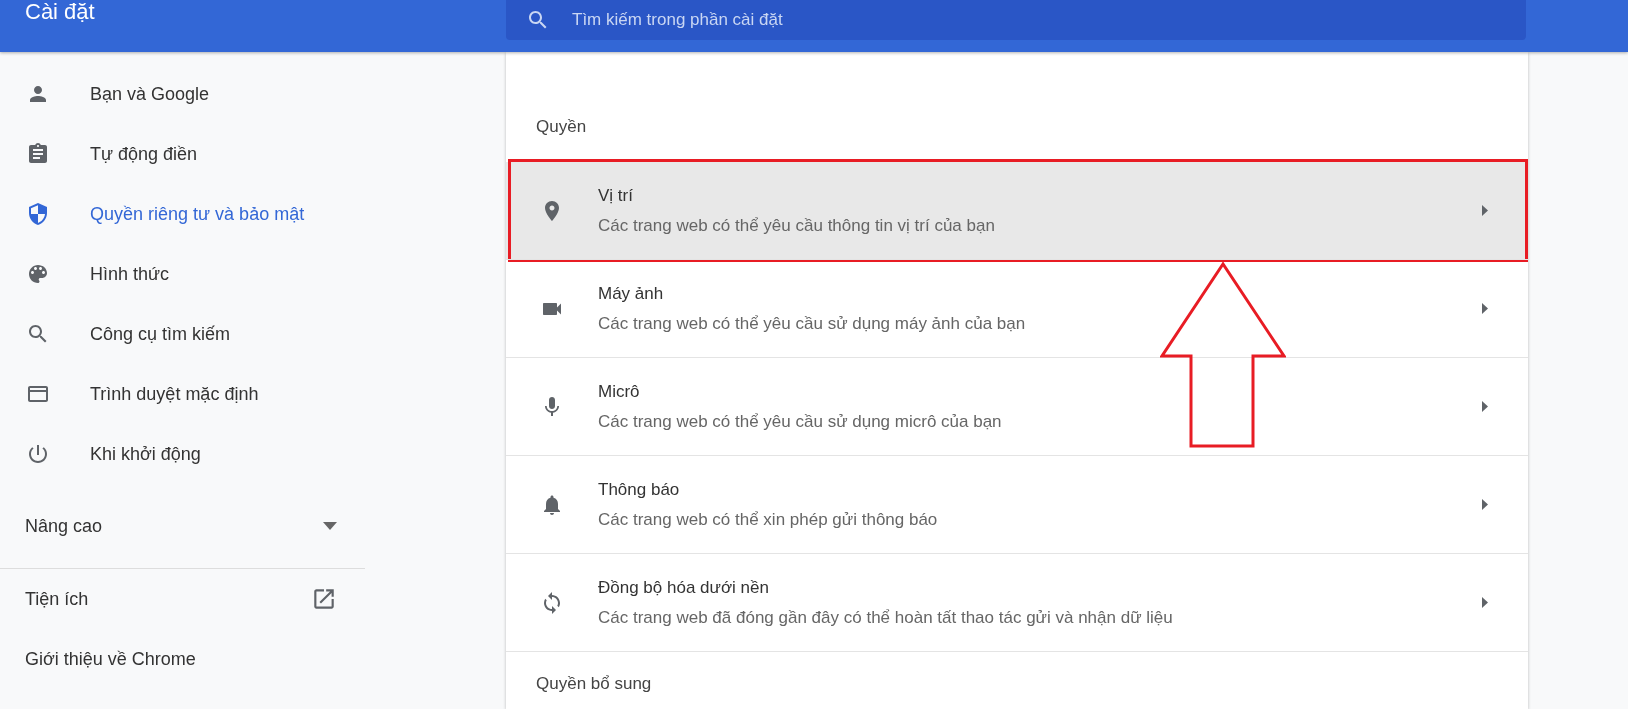 The width and height of the screenshot is (1628, 709). What do you see at coordinates (182, 394) in the screenshot?
I see `sidebar-item: Trình duyệt mặc định` at bounding box center [182, 394].